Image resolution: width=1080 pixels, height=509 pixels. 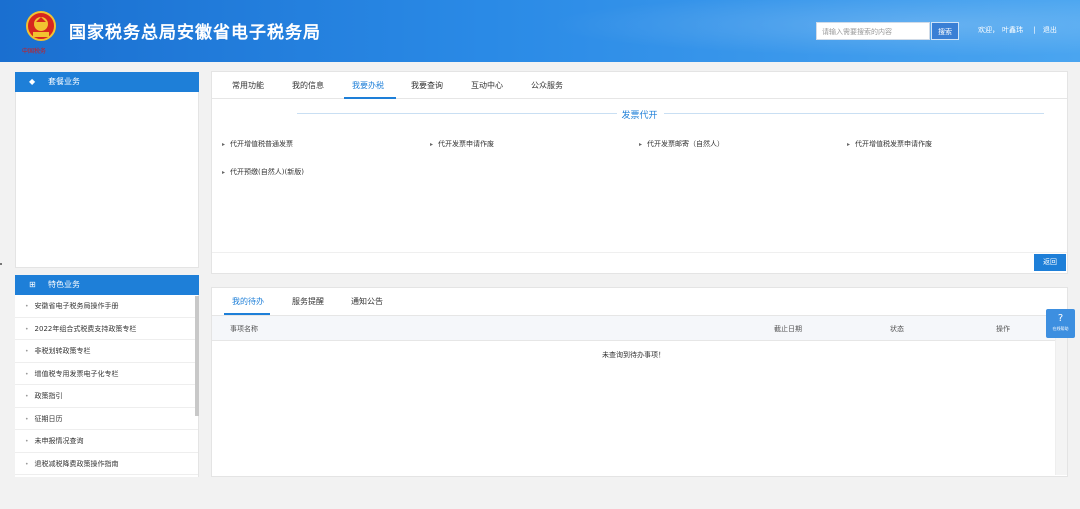 What do you see at coordinates (106, 351) in the screenshot?
I see `featured-item: 非税划转政策专栏` at bounding box center [106, 351].